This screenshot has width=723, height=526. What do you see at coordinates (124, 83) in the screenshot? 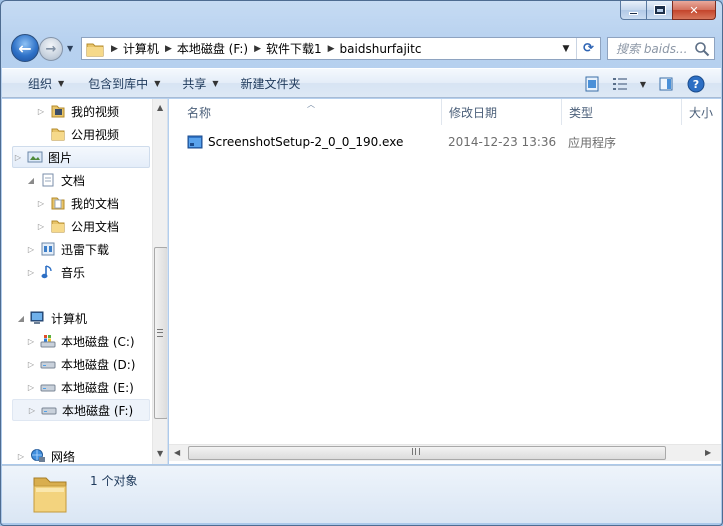
I see `include-in-library-button: 包含到库中 ▼` at bounding box center [124, 83].